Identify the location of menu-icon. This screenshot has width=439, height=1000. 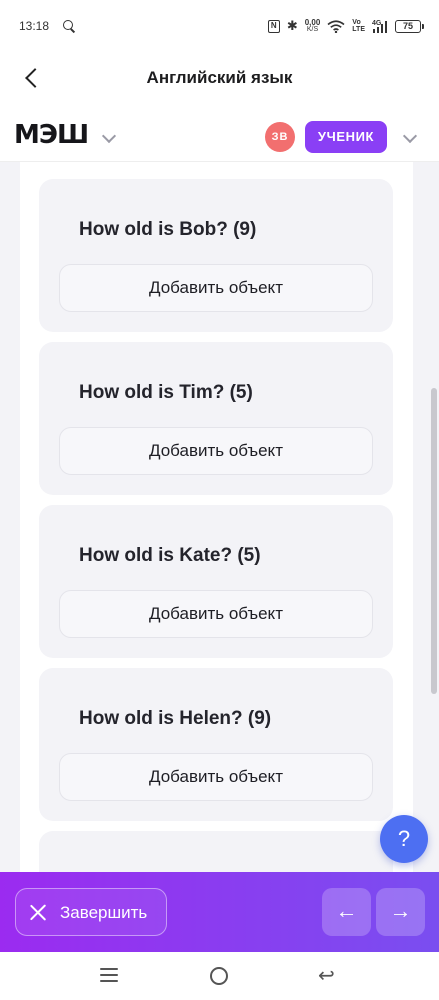
(109, 975).